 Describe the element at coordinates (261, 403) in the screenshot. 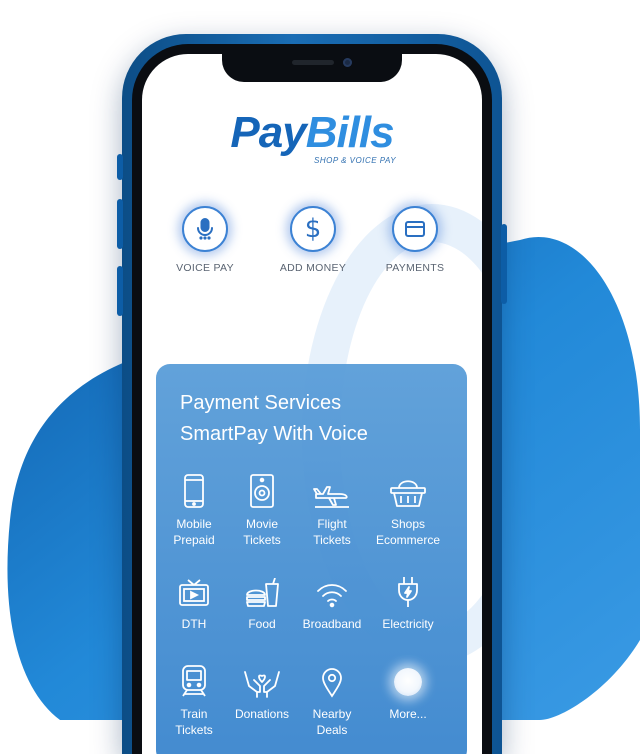

I see `panel-title-line1: Payment Services` at that location.